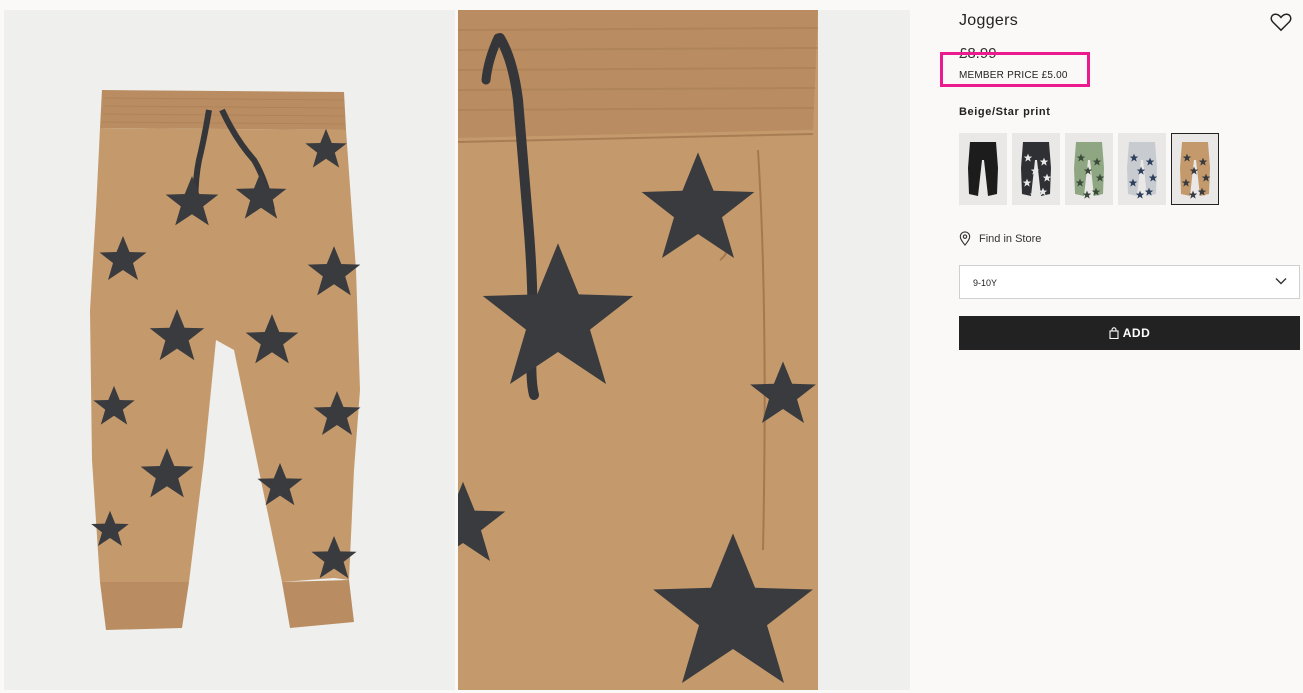 Image resolution: width=1303 pixels, height=693 pixels. What do you see at coordinates (985, 283) in the screenshot?
I see `size-selected-value: 9-10Y` at bounding box center [985, 283].